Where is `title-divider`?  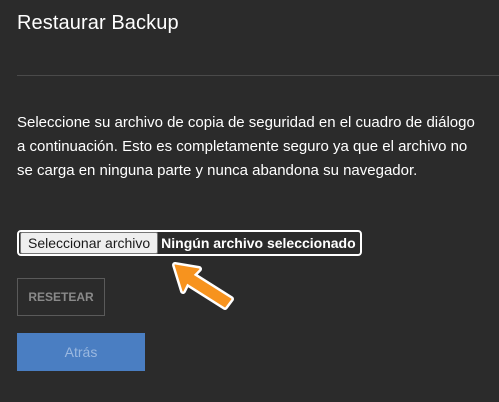 title-divider is located at coordinates (258, 75).